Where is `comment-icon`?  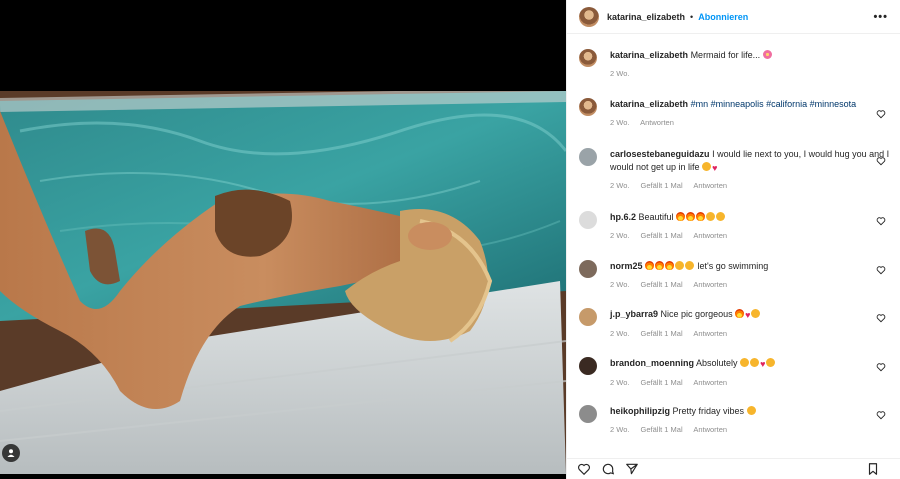 comment-icon is located at coordinates (608, 469).